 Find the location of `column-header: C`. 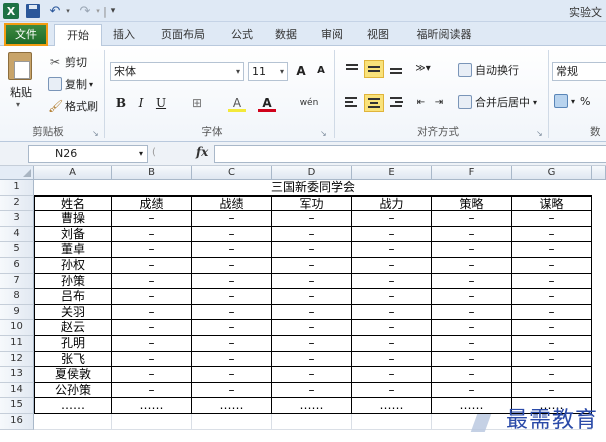

column-header: C is located at coordinates (232, 173).